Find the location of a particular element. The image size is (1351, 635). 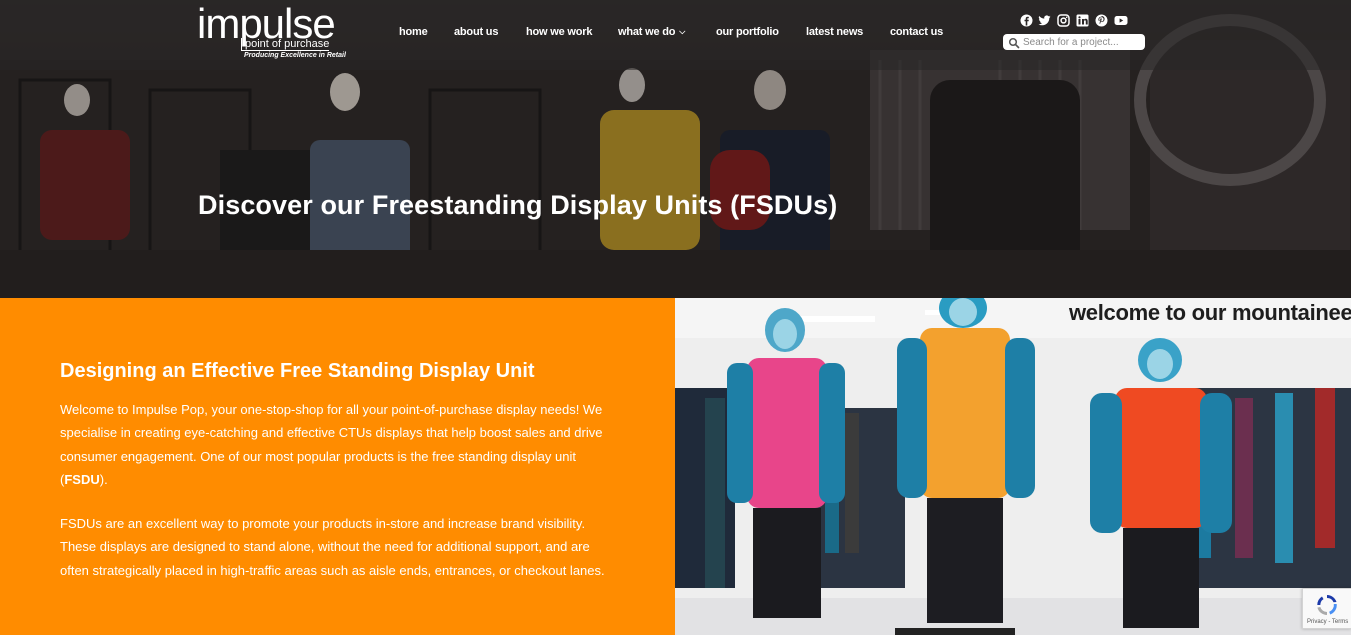

logo-tagline: Producing Excellence in Retail is located at coordinates (295, 55).